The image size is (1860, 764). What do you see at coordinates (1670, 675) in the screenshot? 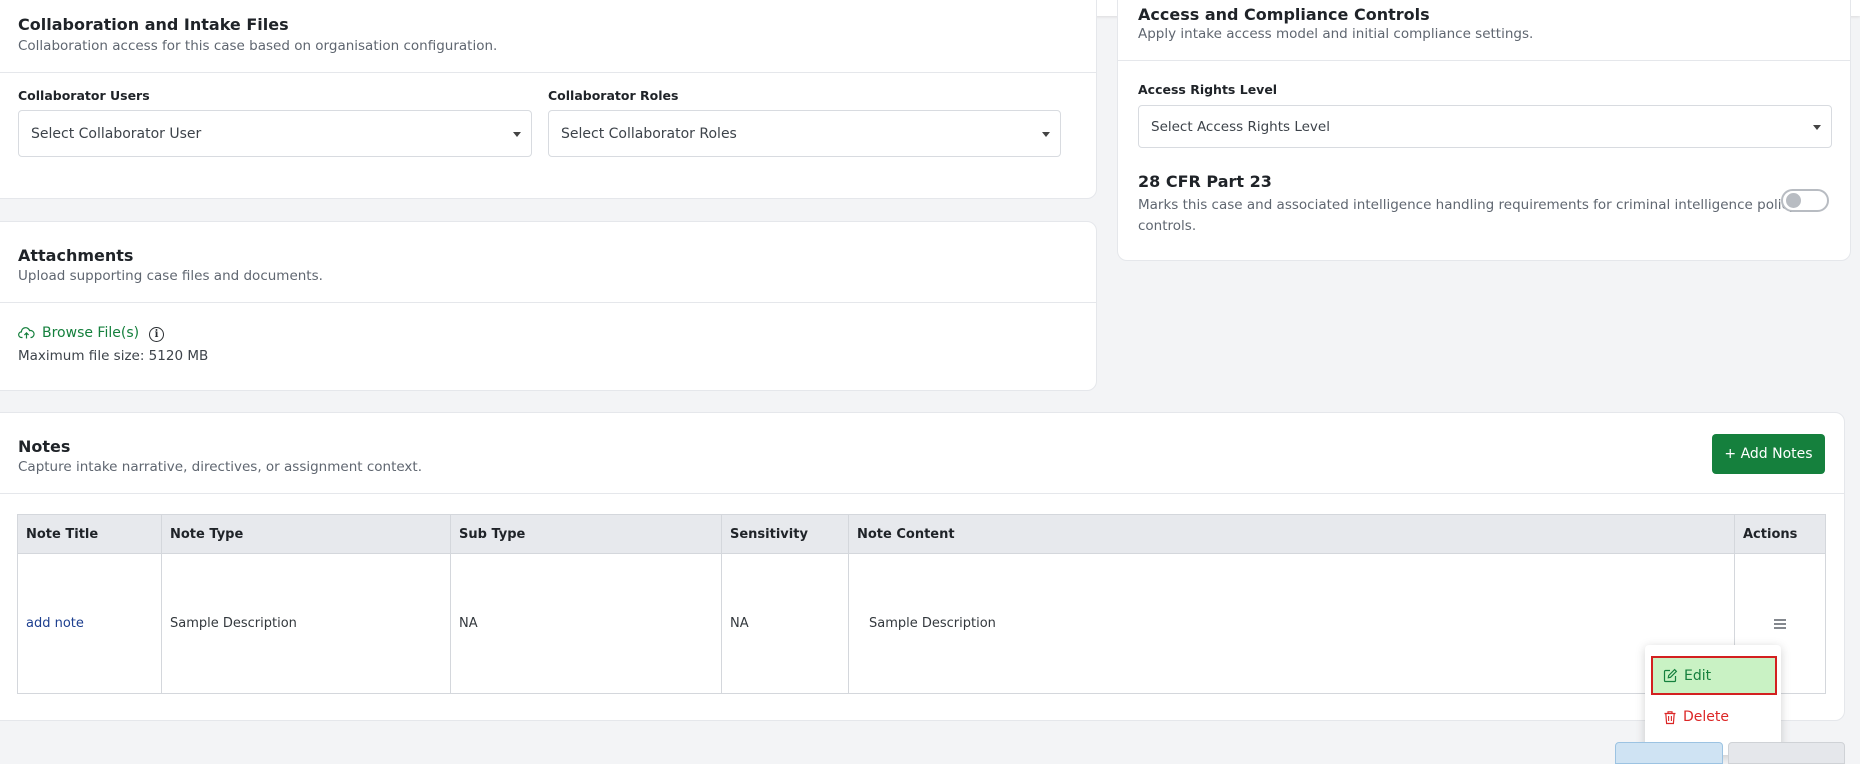
I see `edit-icon` at bounding box center [1670, 675].